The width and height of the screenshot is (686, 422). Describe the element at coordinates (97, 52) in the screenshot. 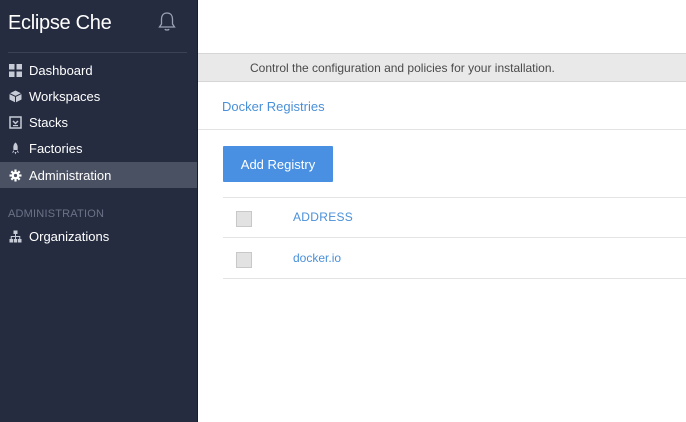

I see `sidebar-divider` at that location.